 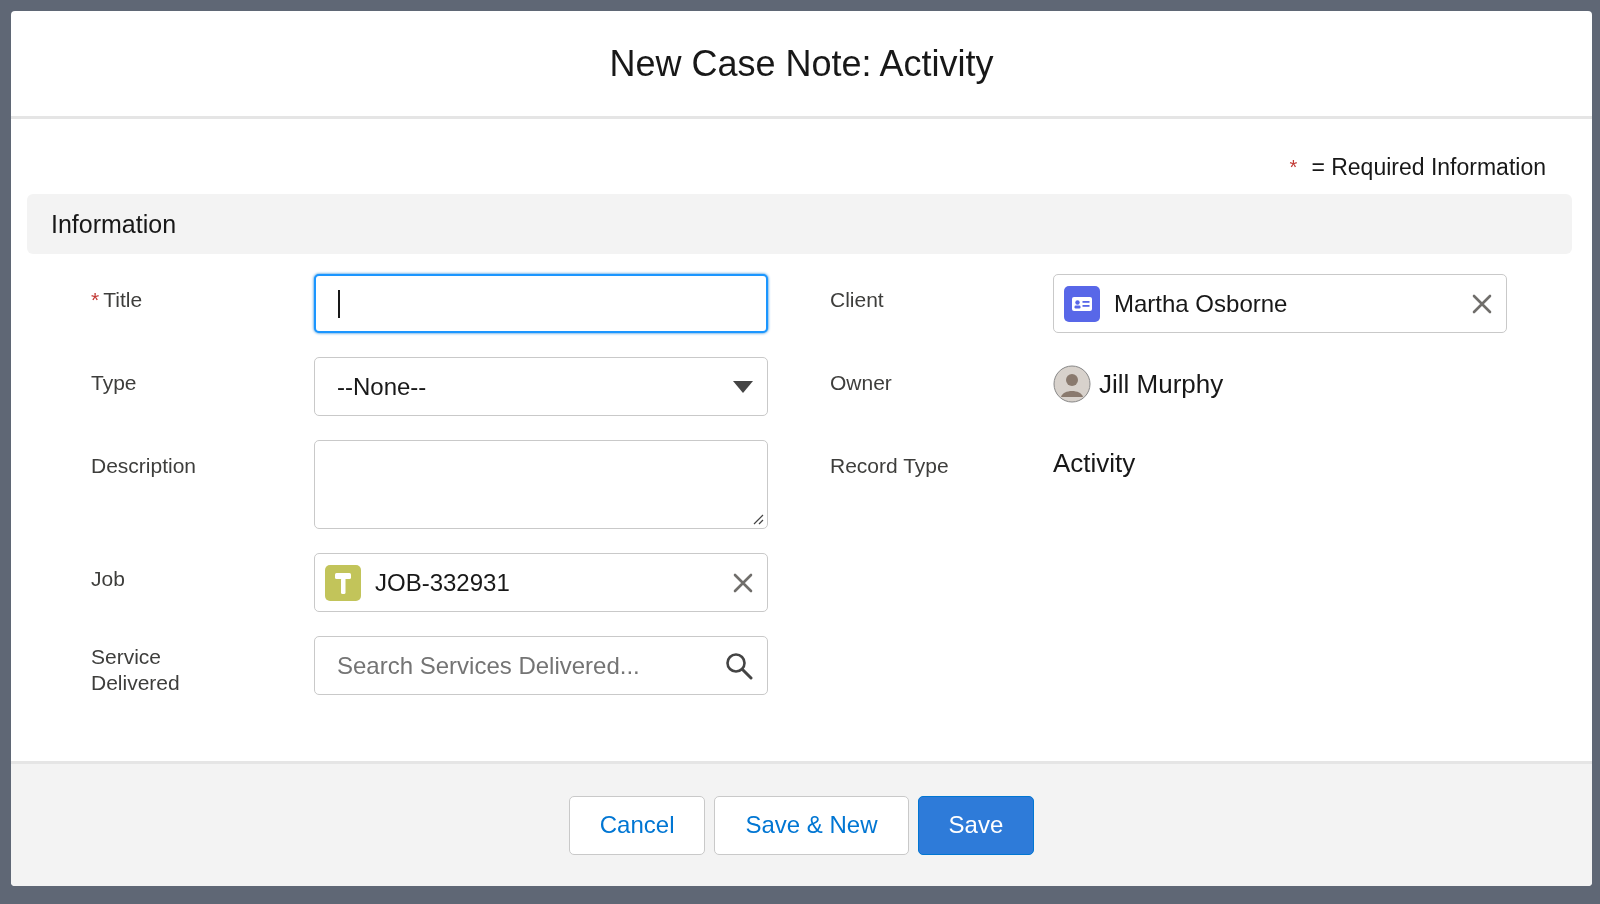 What do you see at coordinates (541, 386) in the screenshot?
I see `select-field: --None--` at bounding box center [541, 386].